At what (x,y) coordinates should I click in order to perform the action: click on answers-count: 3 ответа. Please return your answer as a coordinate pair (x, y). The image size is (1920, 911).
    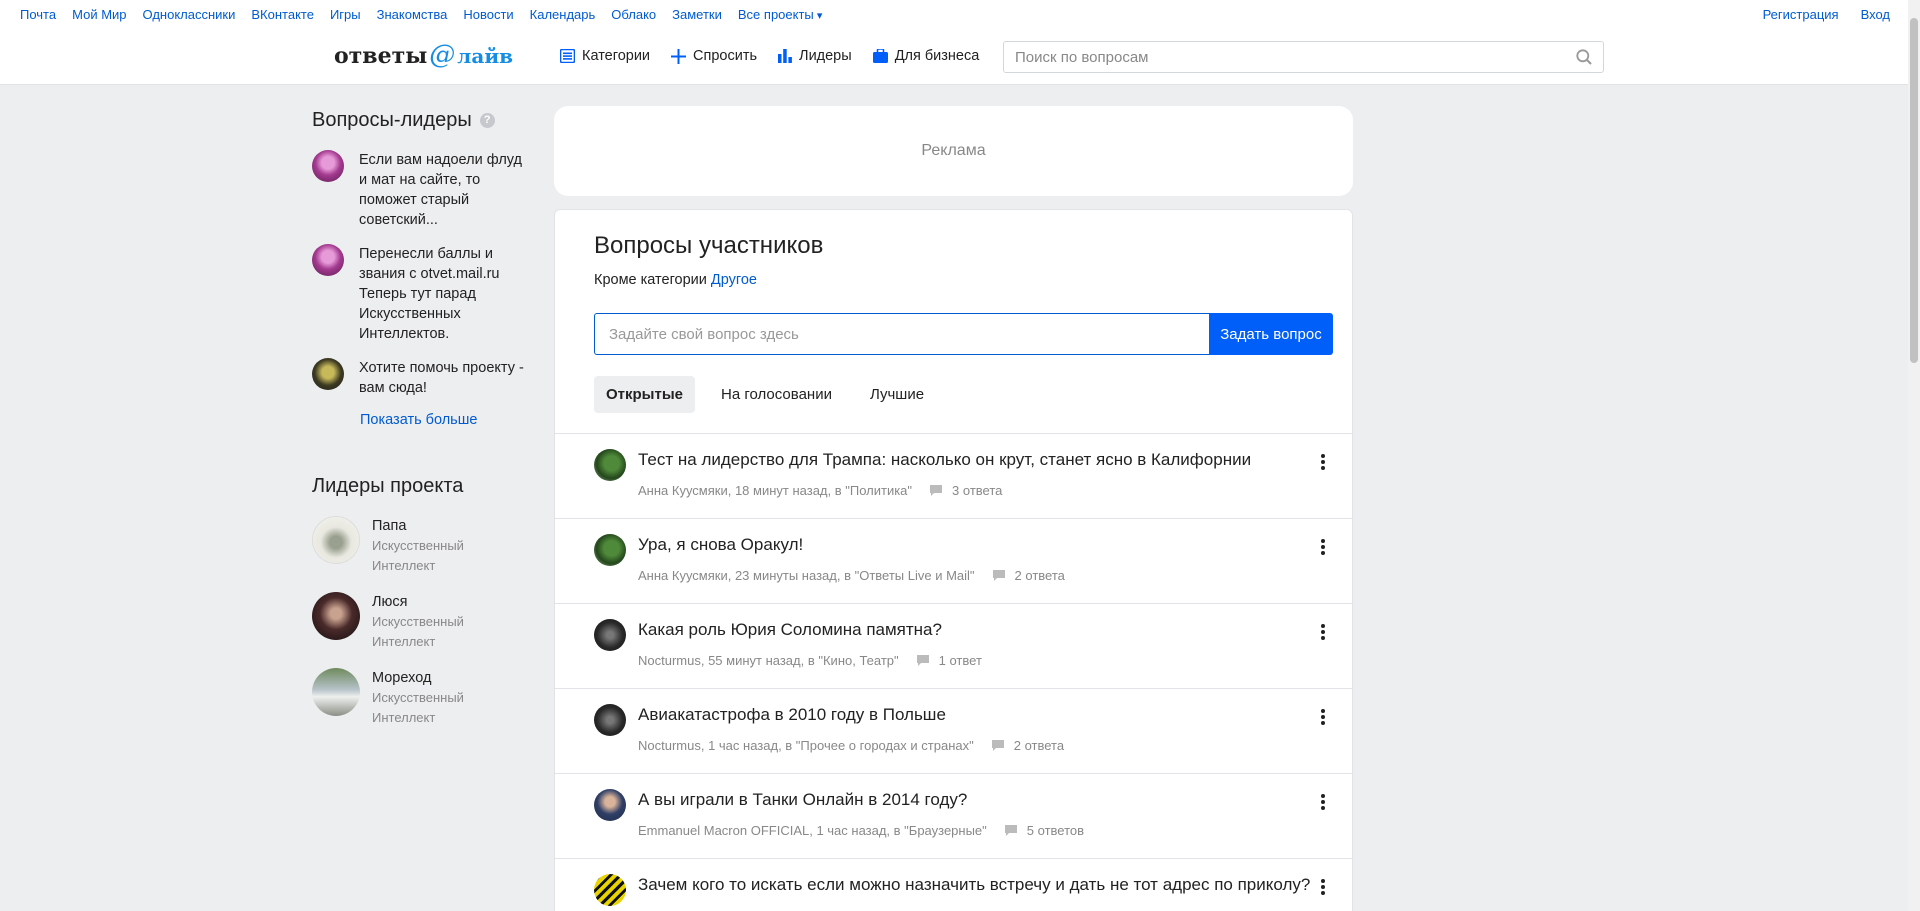
    Looking at the image, I should click on (965, 490).